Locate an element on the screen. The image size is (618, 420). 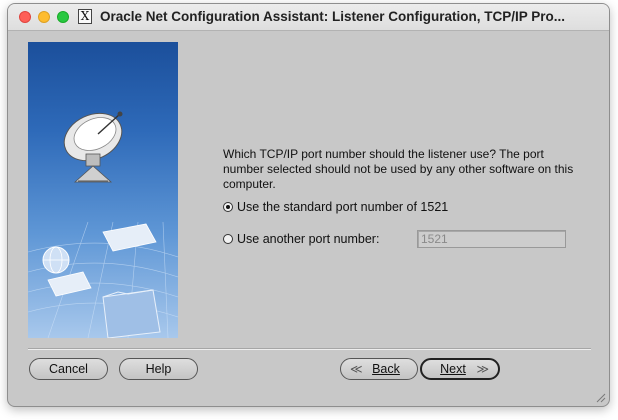
help-button: Help is located at coordinates (158, 369).